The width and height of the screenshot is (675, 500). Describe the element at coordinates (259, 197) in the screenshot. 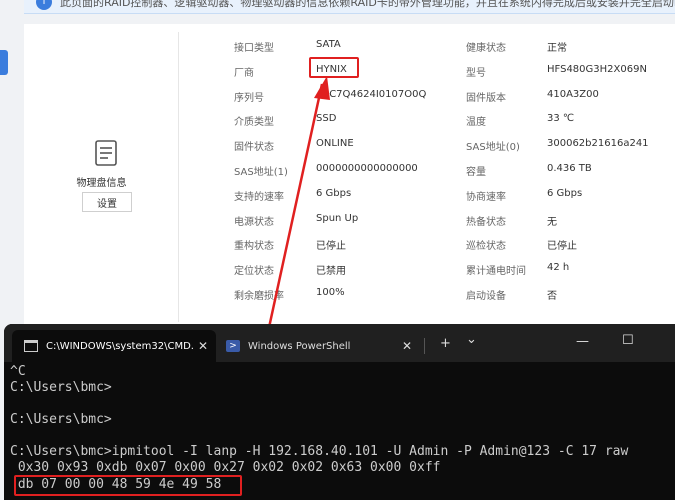

I see `field-label: 支持的速率` at that location.